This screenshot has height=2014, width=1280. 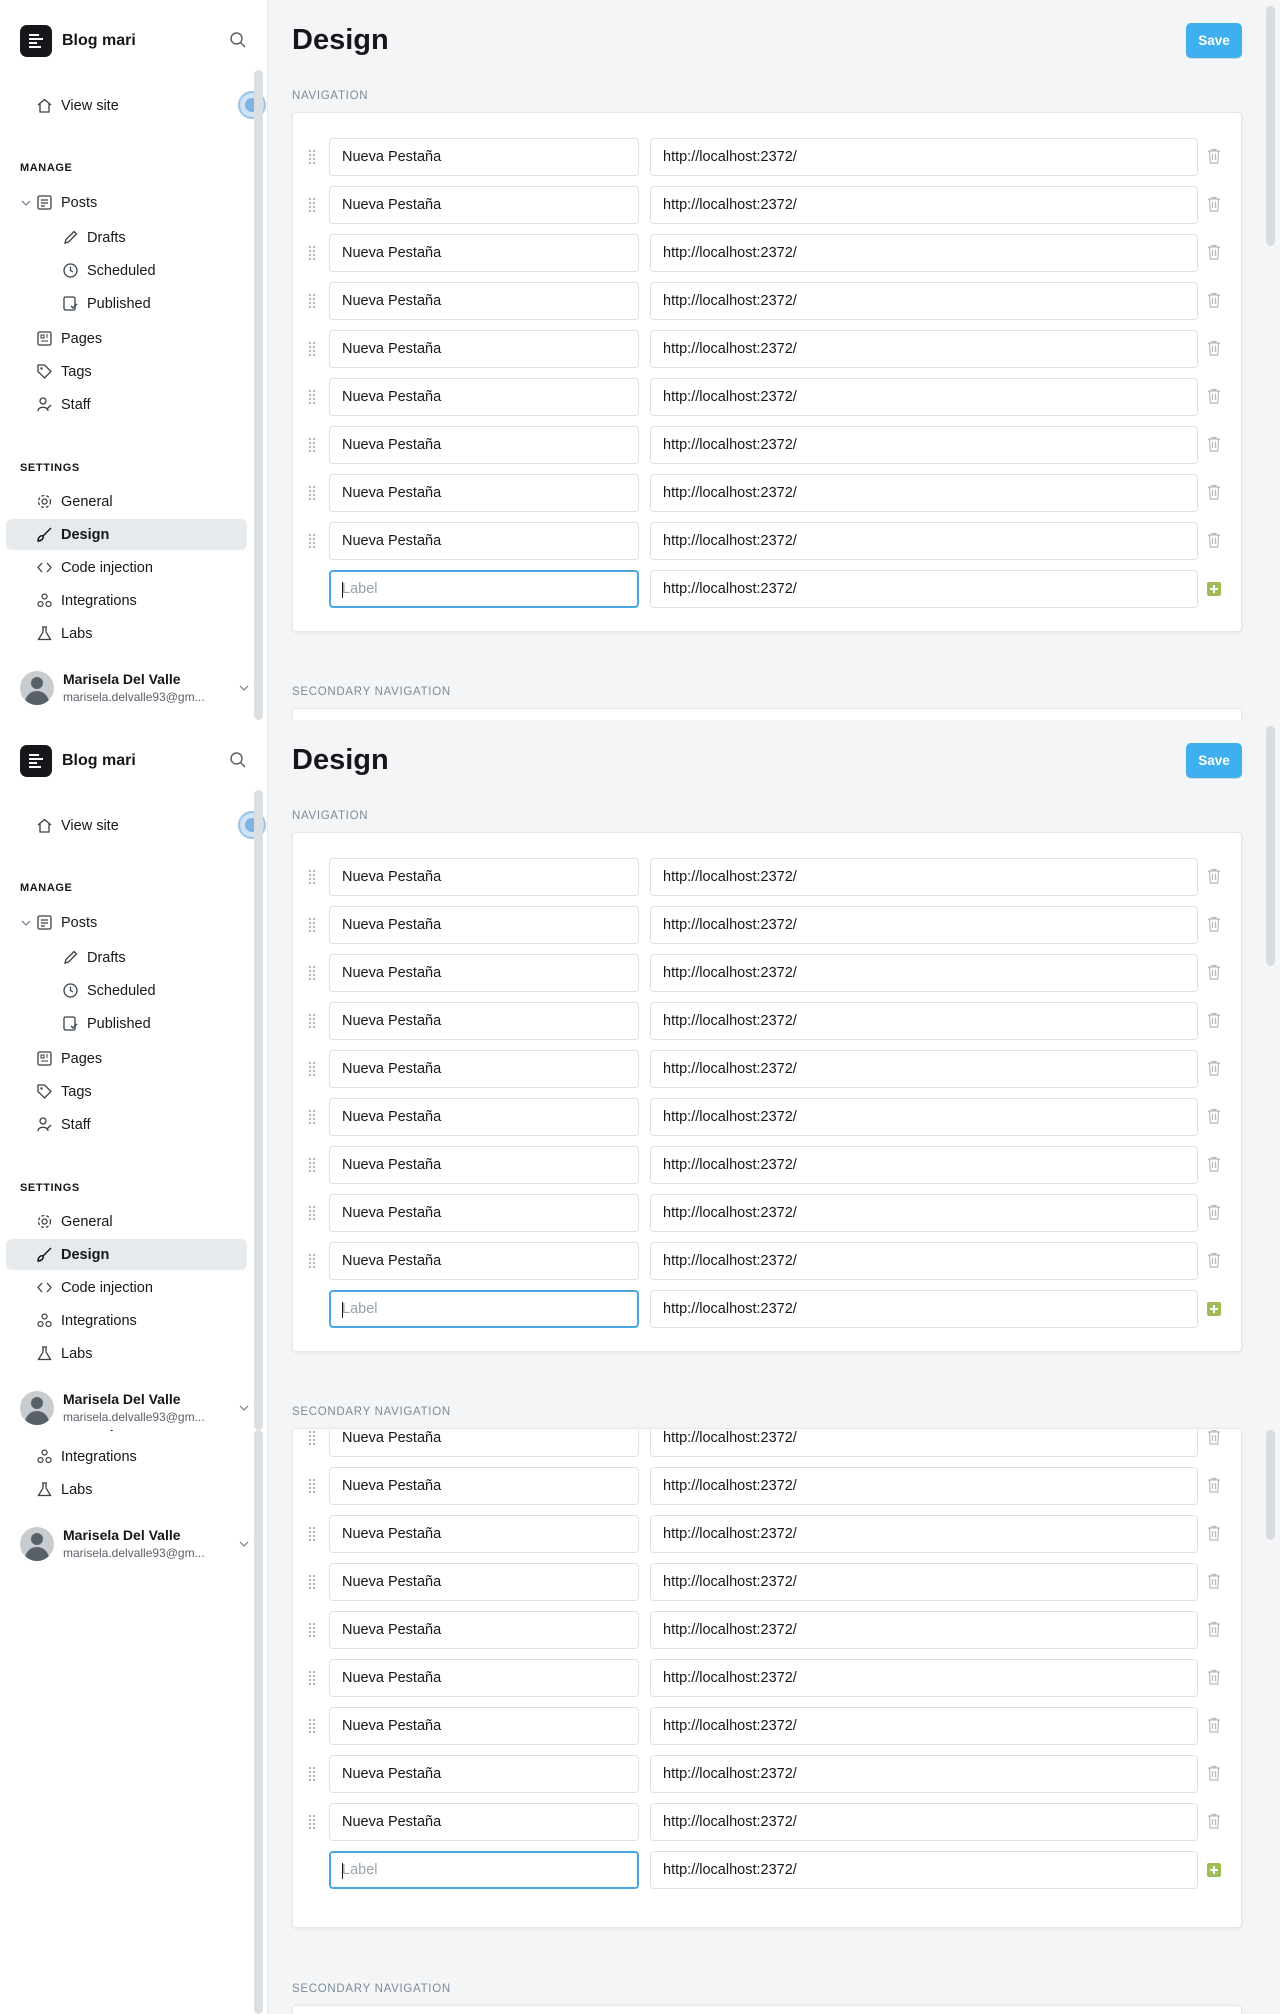 What do you see at coordinates (258, 1110) in the screenshot?
I see `sidebar-scrollbar` at bounding box center [258, 1110].